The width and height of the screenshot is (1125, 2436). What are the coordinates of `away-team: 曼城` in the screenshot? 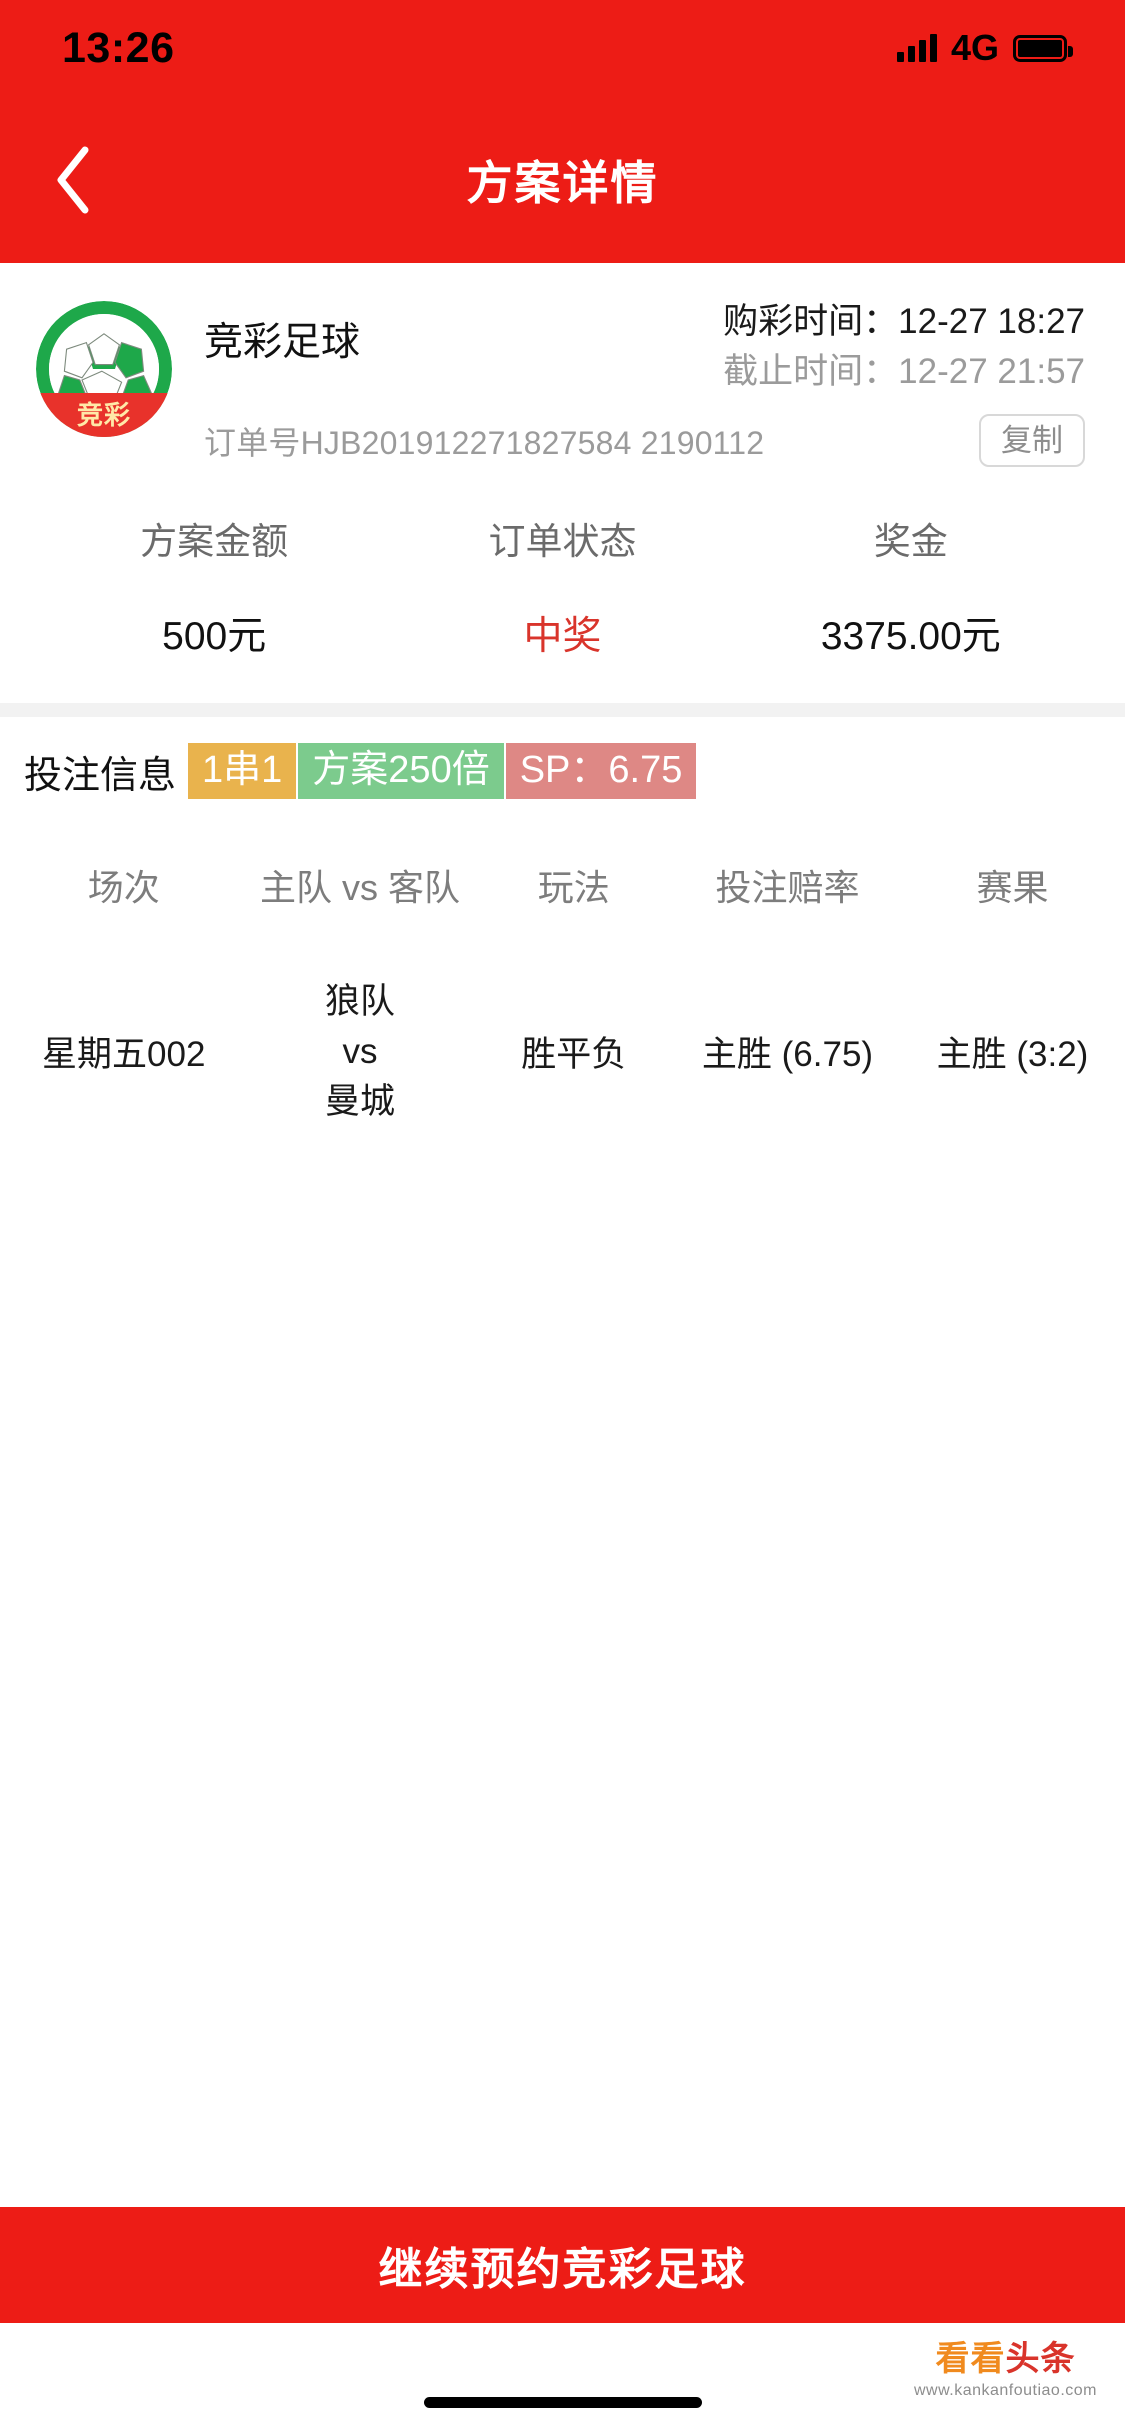 It's located at (359, 1101).